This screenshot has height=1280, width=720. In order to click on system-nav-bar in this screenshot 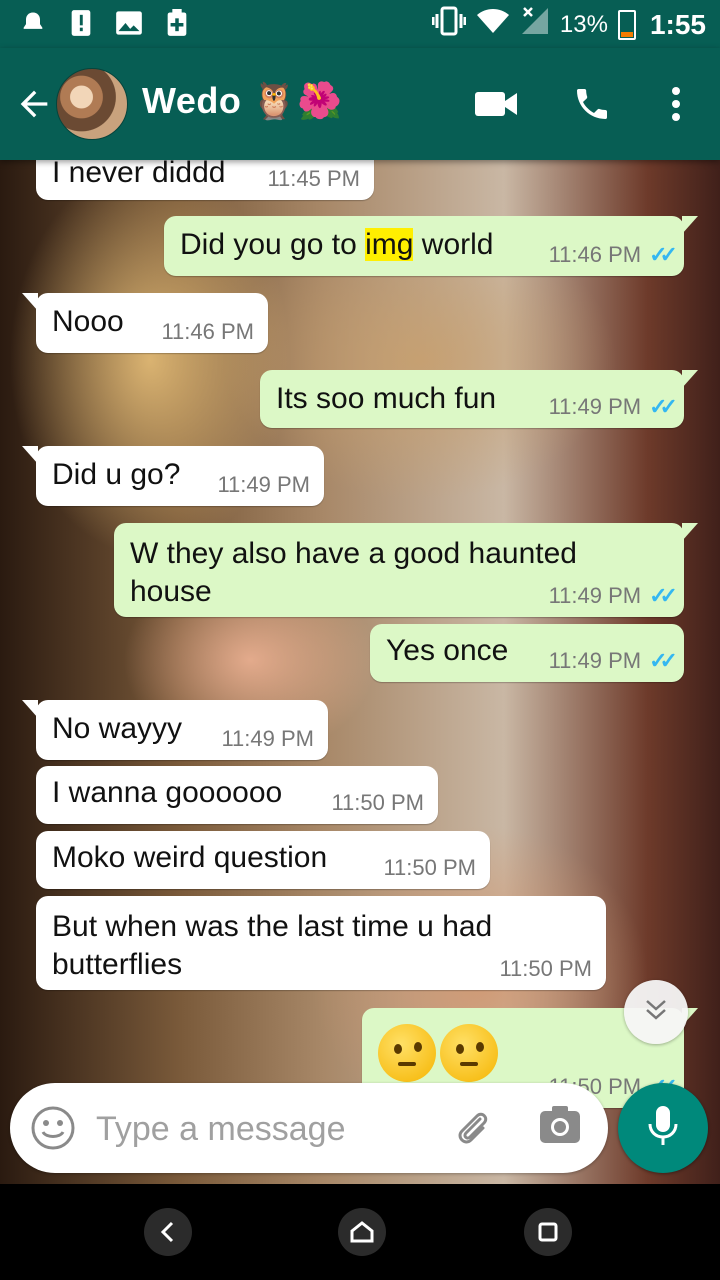, I will do `click(360, 1232)`.